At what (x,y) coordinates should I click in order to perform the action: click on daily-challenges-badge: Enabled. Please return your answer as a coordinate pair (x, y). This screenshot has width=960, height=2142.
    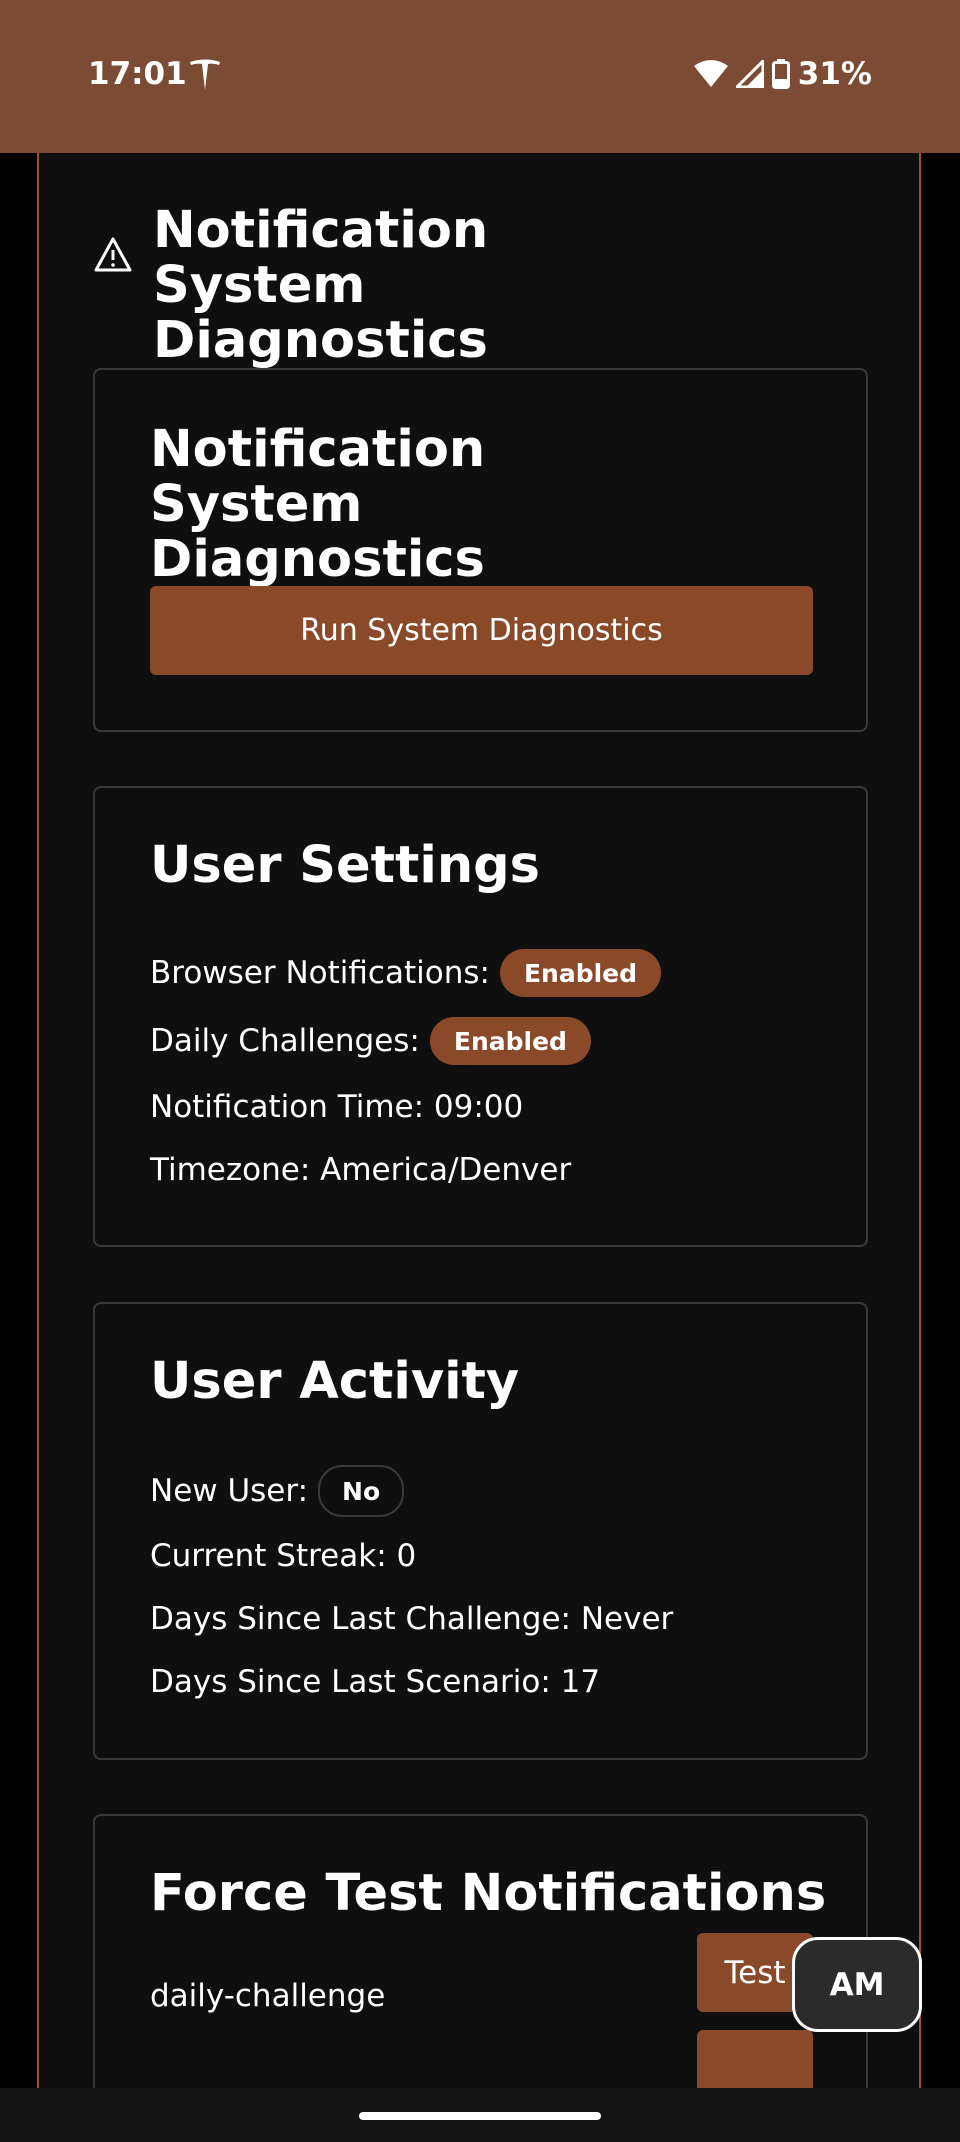
    Looking at the image, I should click on (510, 1041).